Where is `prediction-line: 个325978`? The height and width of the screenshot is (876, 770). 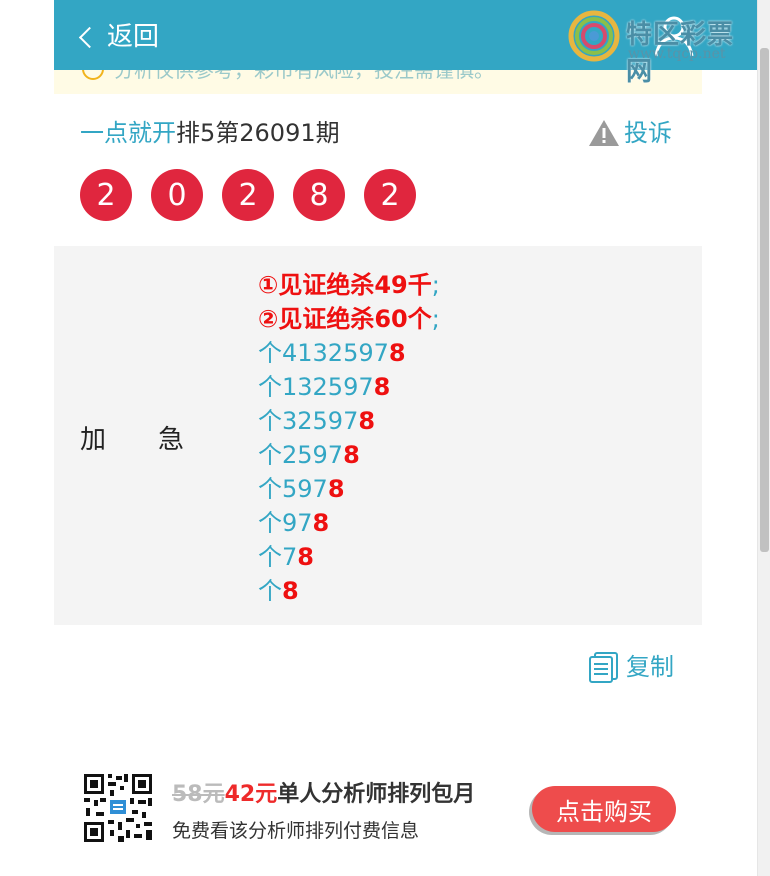
prediction-line: 个325978 is located at coordinates (349, 421).